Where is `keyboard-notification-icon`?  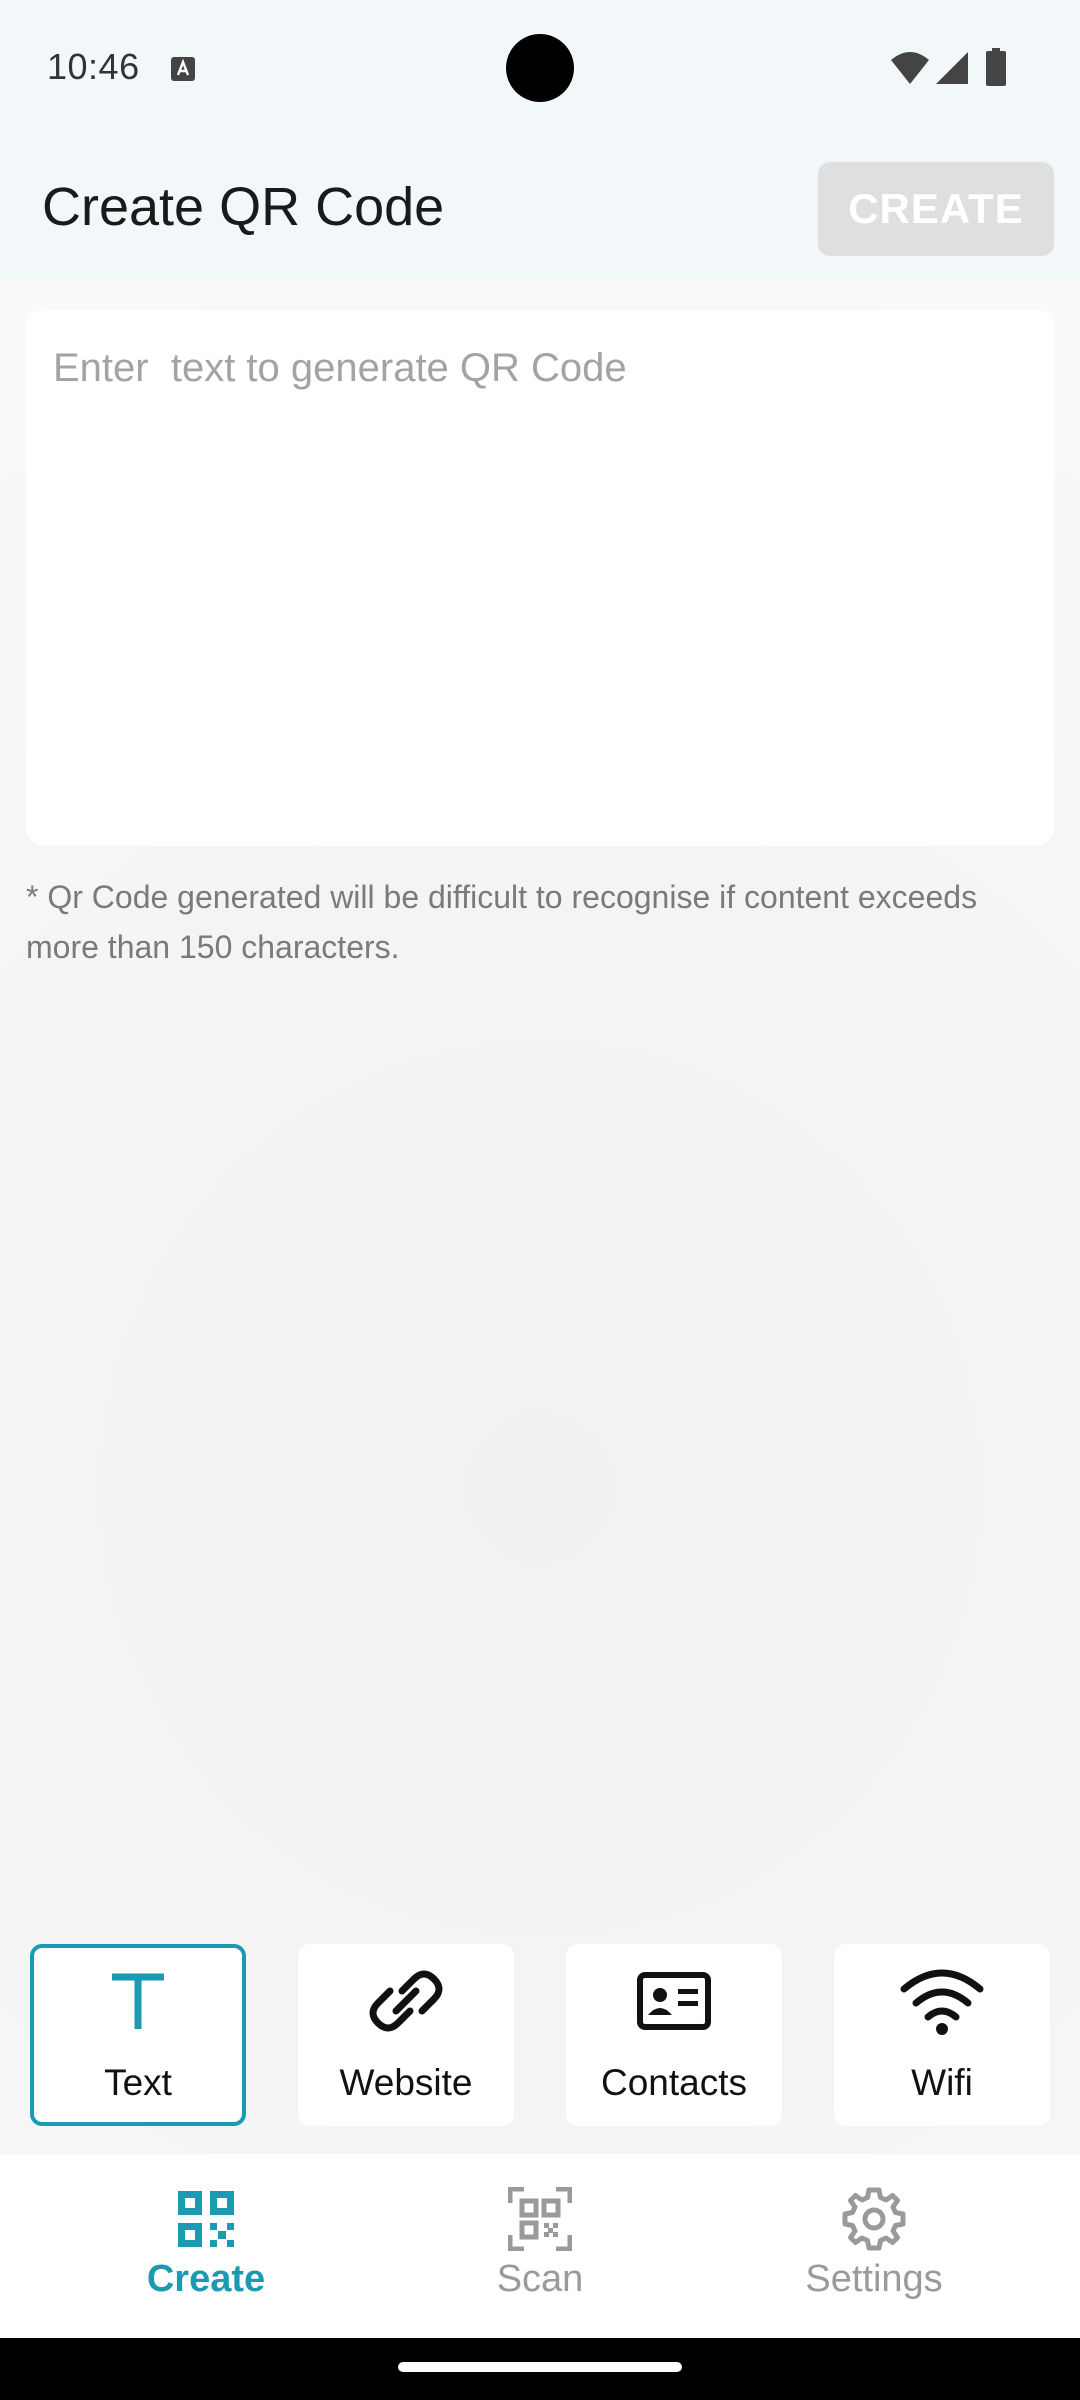
keyboard-notification-icon is located at coordinates (183, 69).